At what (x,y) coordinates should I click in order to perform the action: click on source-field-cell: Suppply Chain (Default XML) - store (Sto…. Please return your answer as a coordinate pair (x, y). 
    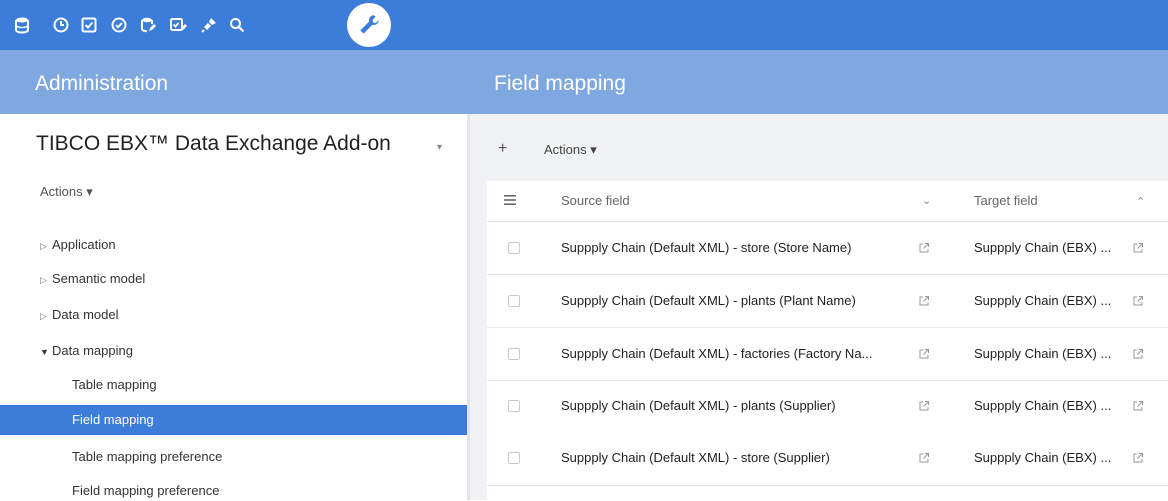
    Looking at the image, I should click on (706, 247).